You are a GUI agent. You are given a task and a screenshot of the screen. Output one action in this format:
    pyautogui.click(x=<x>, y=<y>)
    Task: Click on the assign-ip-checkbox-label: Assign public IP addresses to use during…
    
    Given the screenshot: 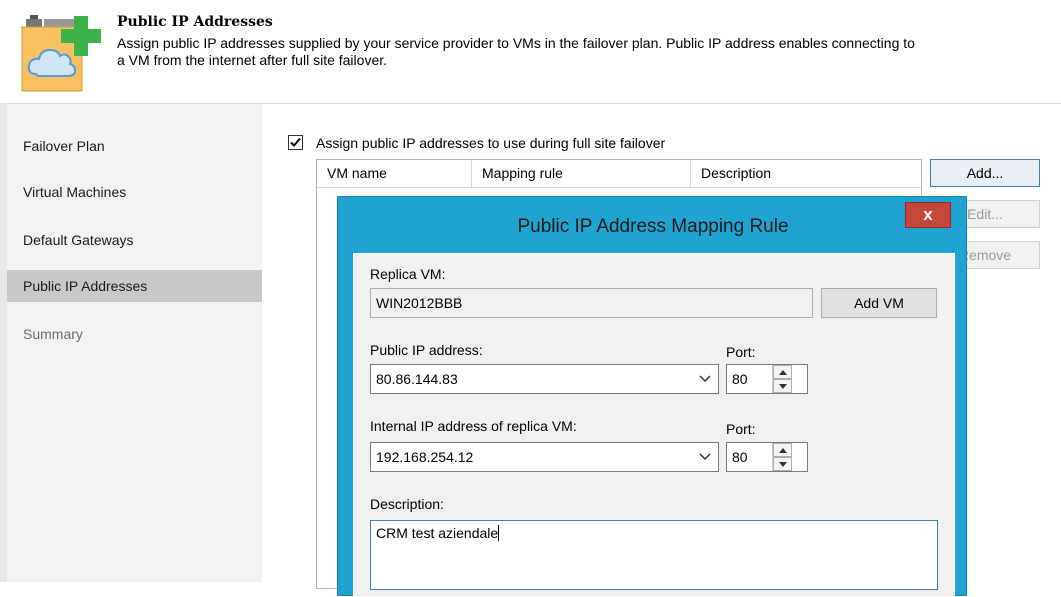 What is the action you would take?
    pyautogui.click(x=491, y=143)
    